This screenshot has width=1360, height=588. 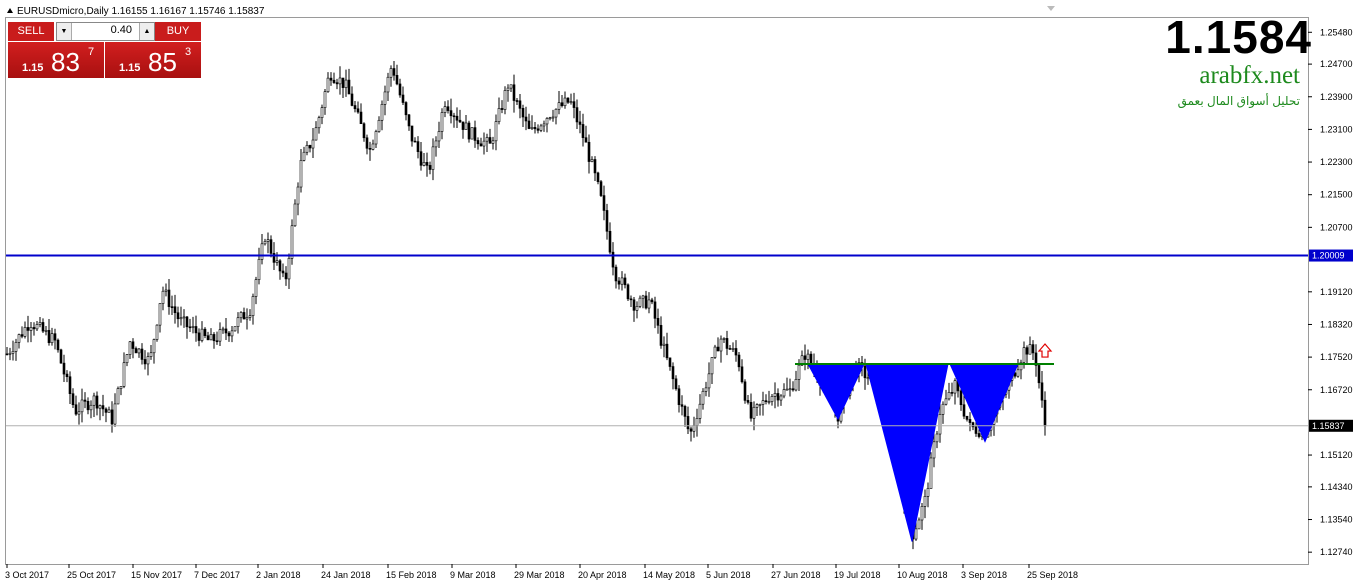 I want to click on breakout-arrow-icon, so click(x=1045, y=350).